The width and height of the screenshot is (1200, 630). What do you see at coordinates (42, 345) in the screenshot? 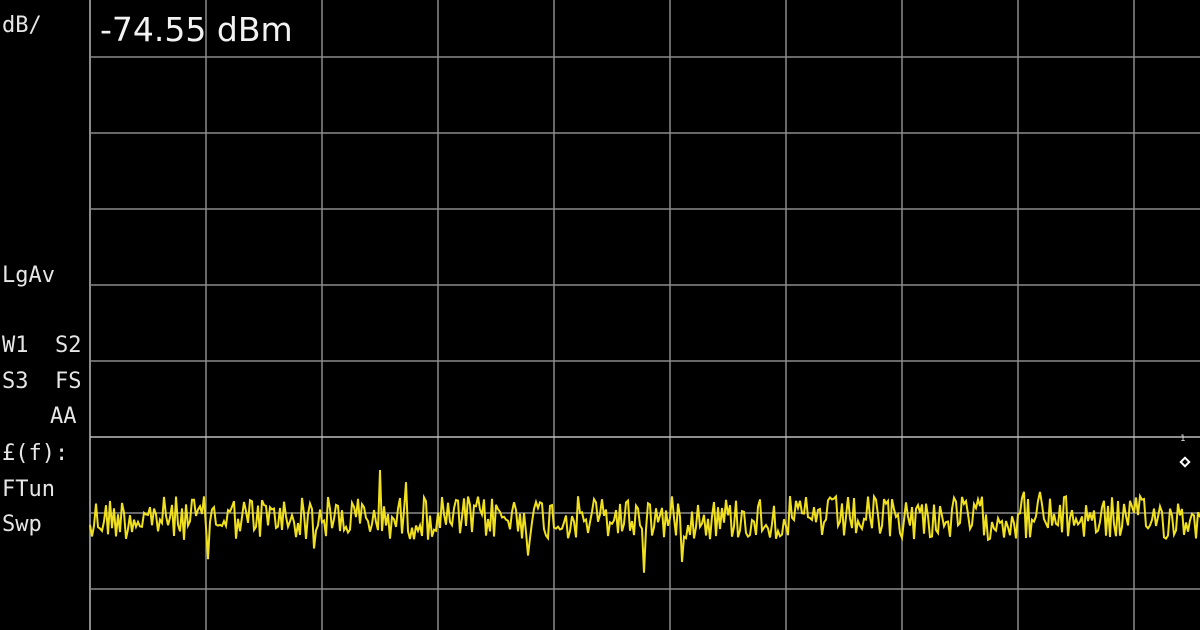
I see `trace-mode-label-w1-s2: W1 S2` at bounding box center [42, 345].